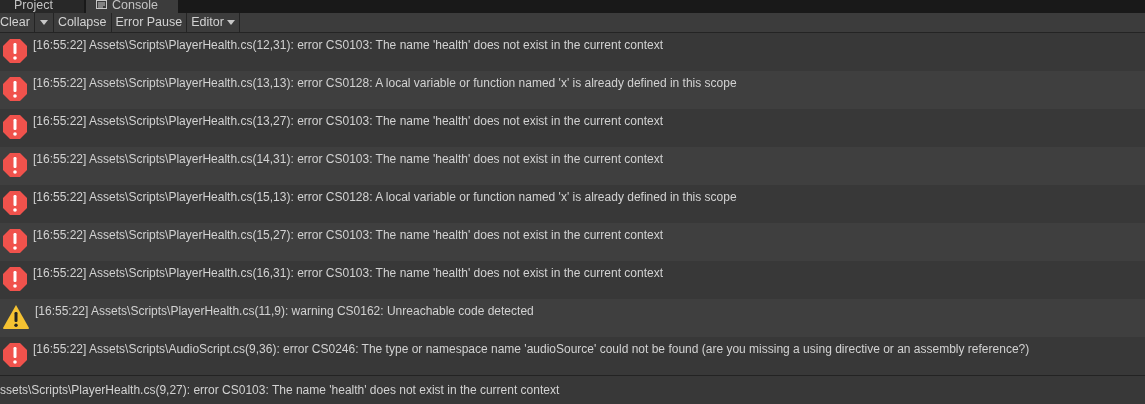 The image size is (1145, 404). Describe the element at coordinates (348, 158) in the screenshot. I see `log-message: [16:55:22] Assets\Scripts\PlayerHealth.cs(14,31): error CS0103: The name 'health' does not exist in the current context` at that location.